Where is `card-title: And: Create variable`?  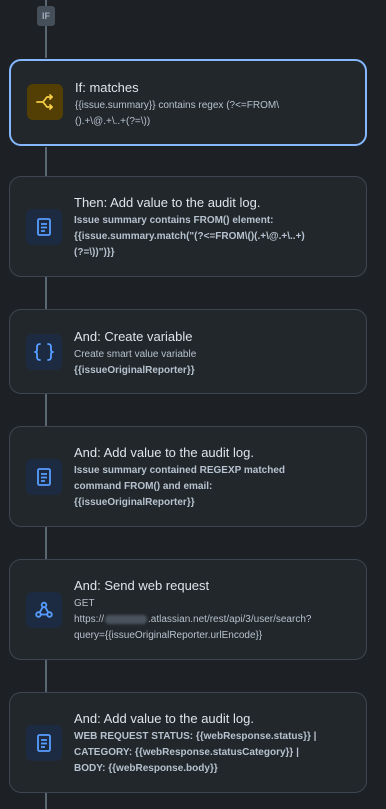 card-title: And: Create variable is located at coordinates (133, 336).